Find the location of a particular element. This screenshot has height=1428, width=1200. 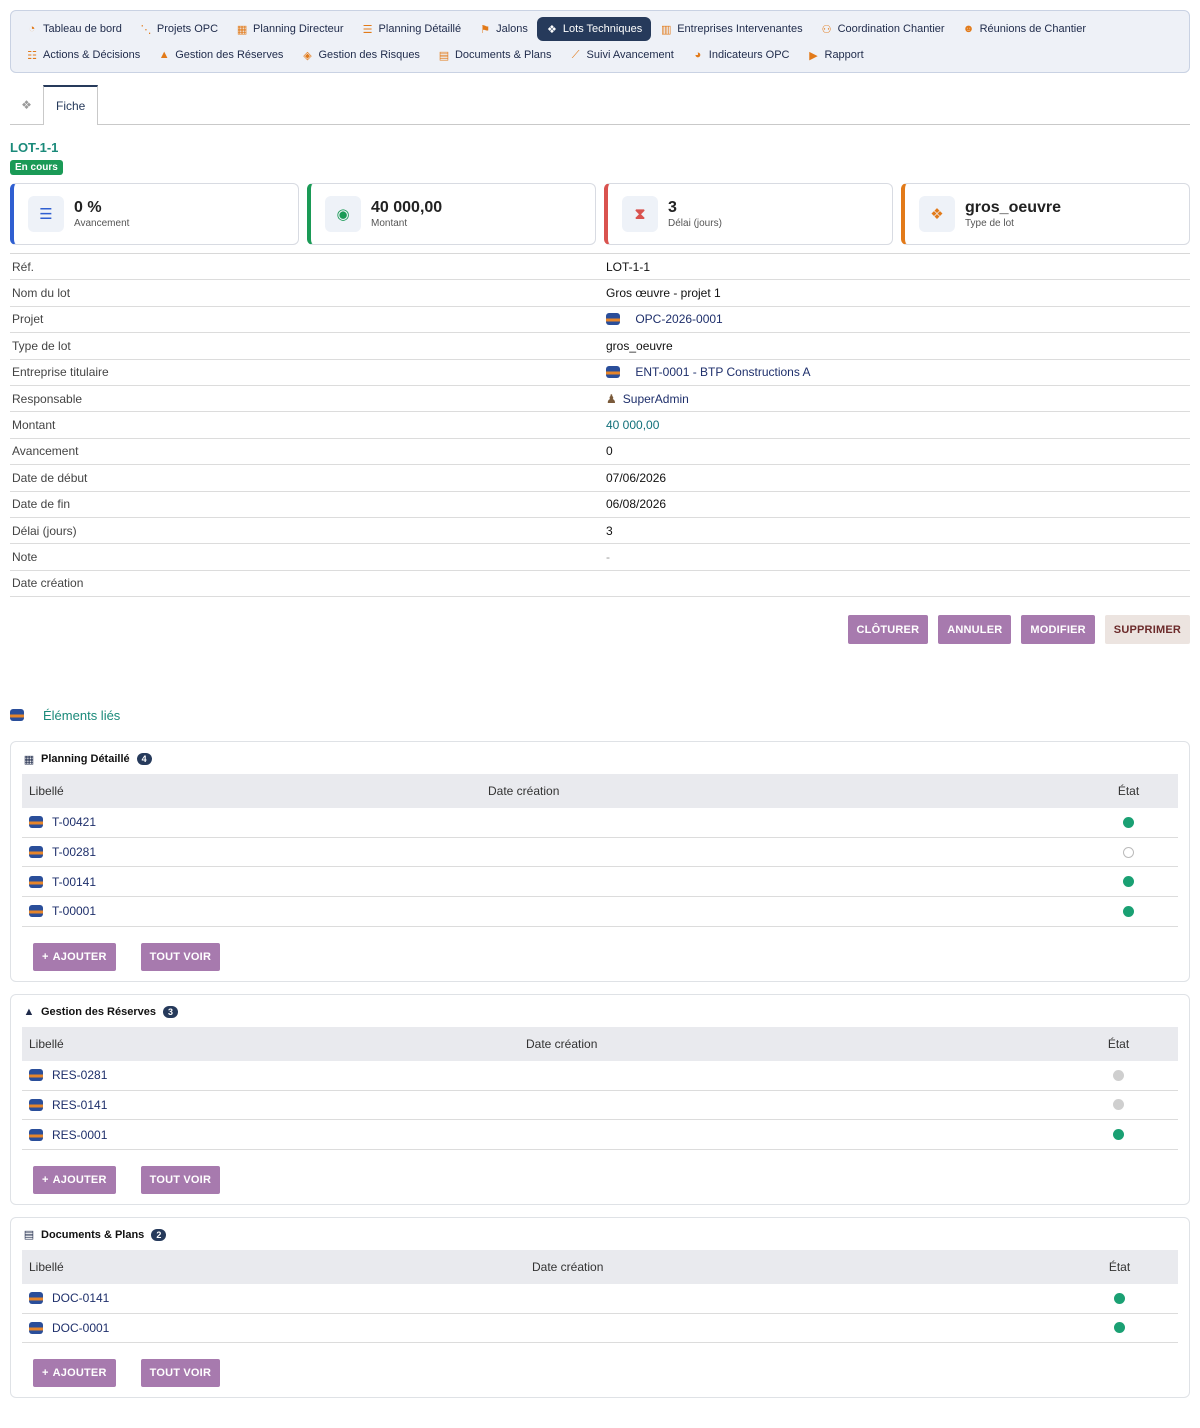

row-label: T-00281 is located at coordinates (255, 852).